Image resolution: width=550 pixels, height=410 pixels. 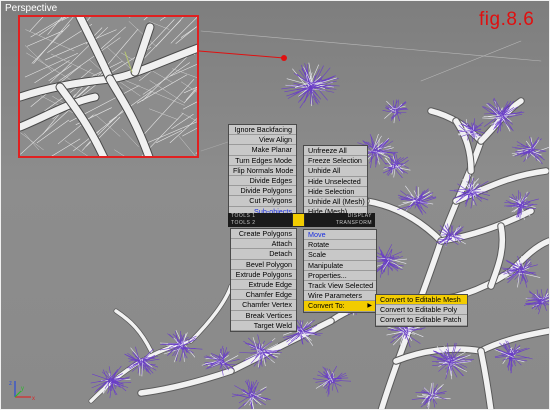 I want to click on quad-center-handle, so click(x=298, y=220).